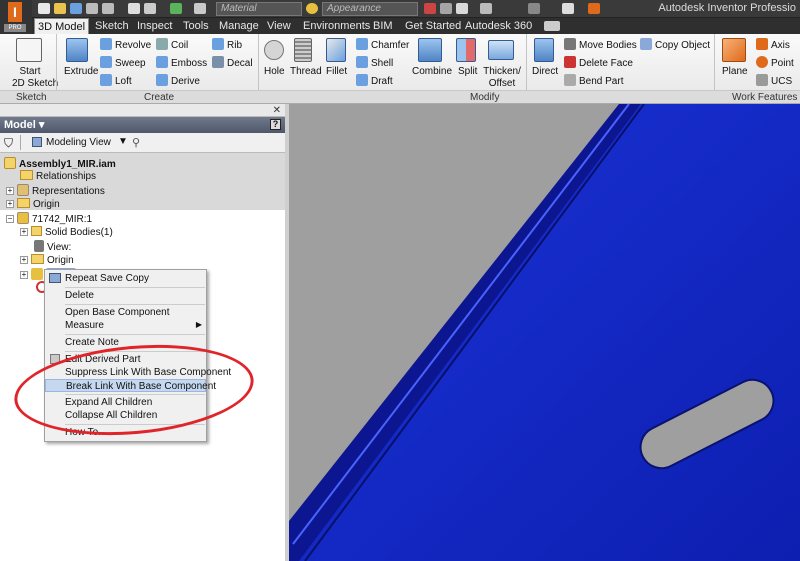 The width and height of the screenshot is (800, 561). What do you see at coordinates (598, 63) in the screenshot?
I see `delete-face-button: Delete Face` at bounding box center [598, 63].